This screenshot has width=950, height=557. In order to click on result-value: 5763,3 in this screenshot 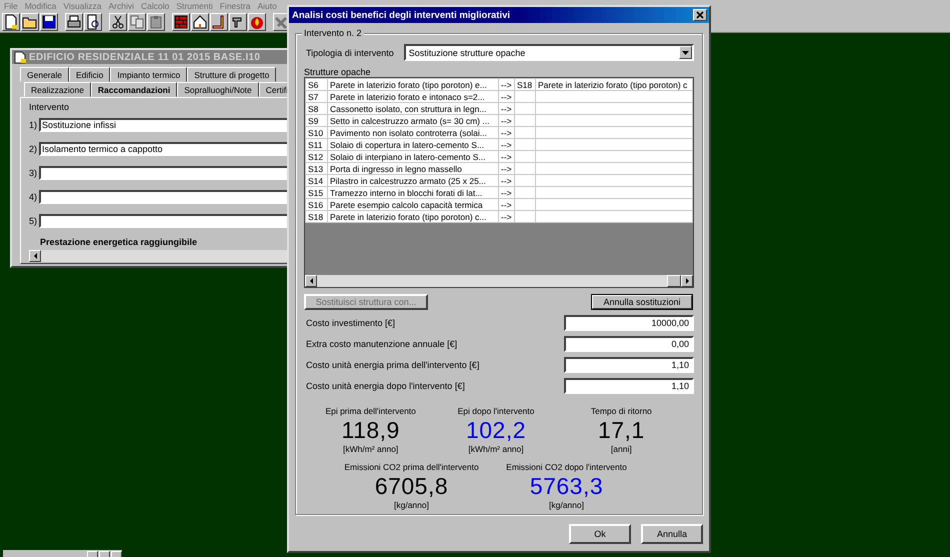, I will do `click(567, 486)`.